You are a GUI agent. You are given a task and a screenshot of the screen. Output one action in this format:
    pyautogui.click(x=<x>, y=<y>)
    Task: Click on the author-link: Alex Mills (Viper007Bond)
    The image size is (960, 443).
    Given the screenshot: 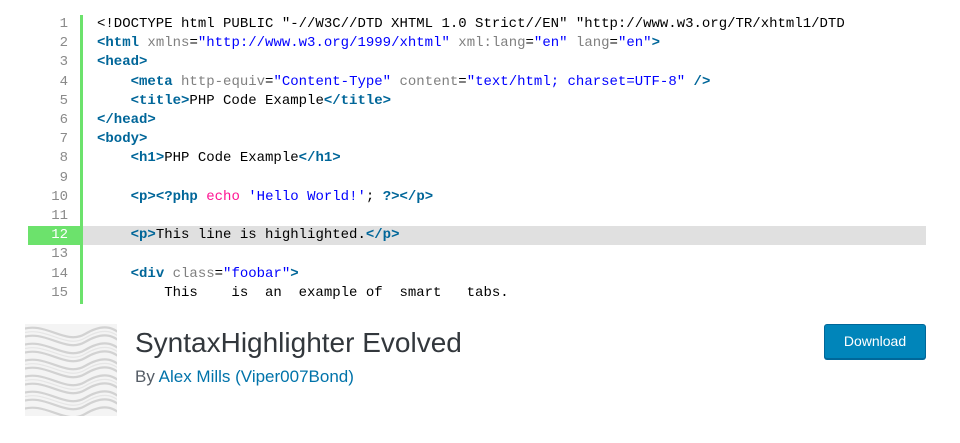 What is the action you would take?
    pyautogui.click(x=256, y=376)
    